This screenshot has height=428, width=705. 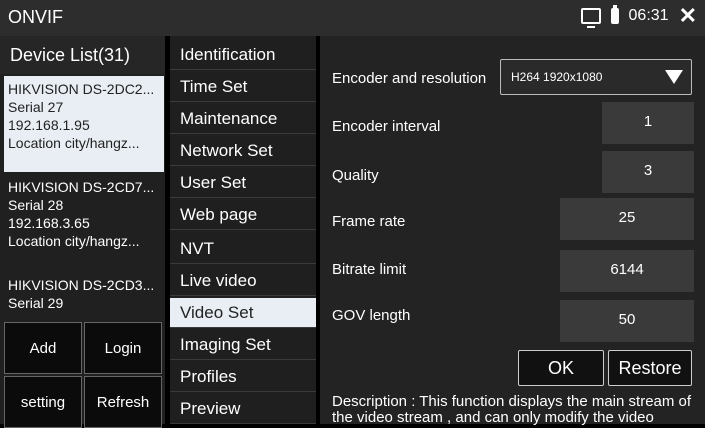 What do you see at coordinates (243, 313) in the screenshot?
I see `menu-item-video-set: Video Set` at bounding box center [243, 313].